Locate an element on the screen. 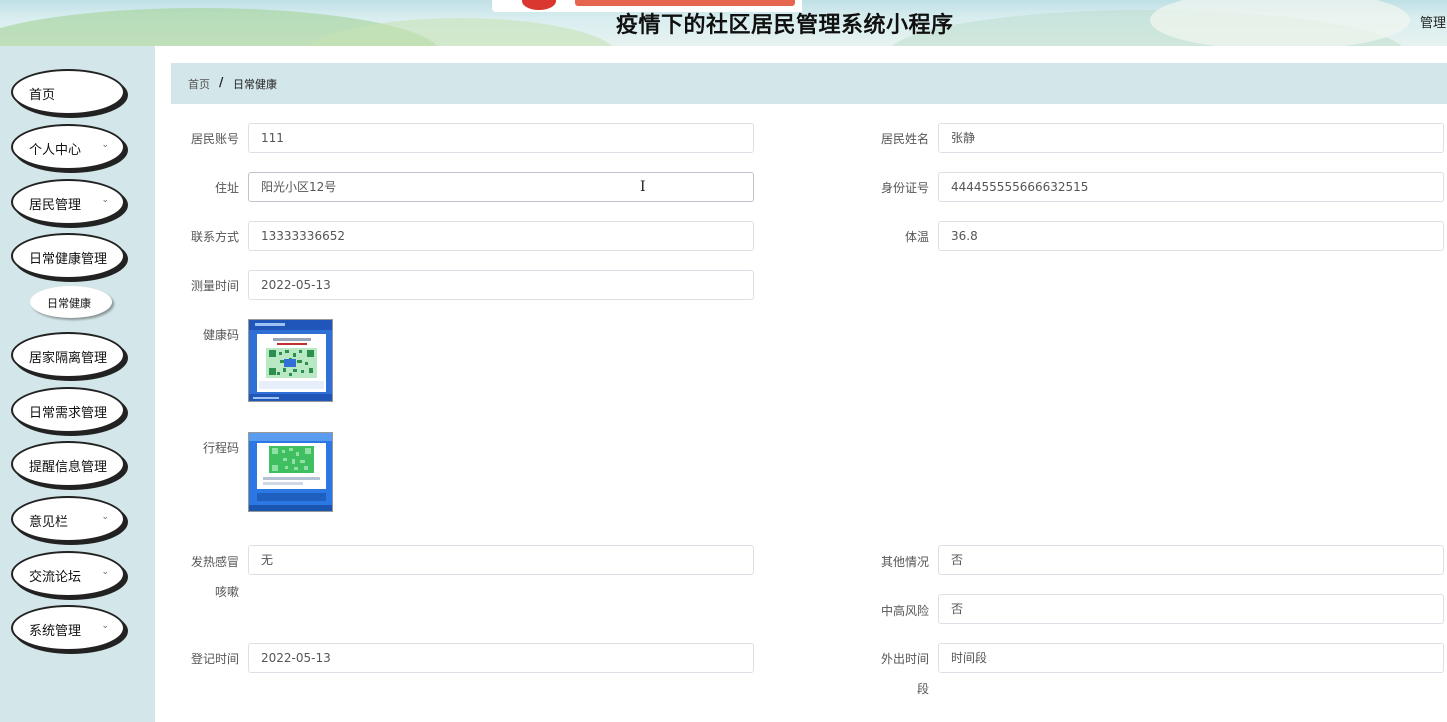 This screenshot has height=722, width=1447. sidebar-item-label: 日常需求管理 is located at coordinates (68, 413).